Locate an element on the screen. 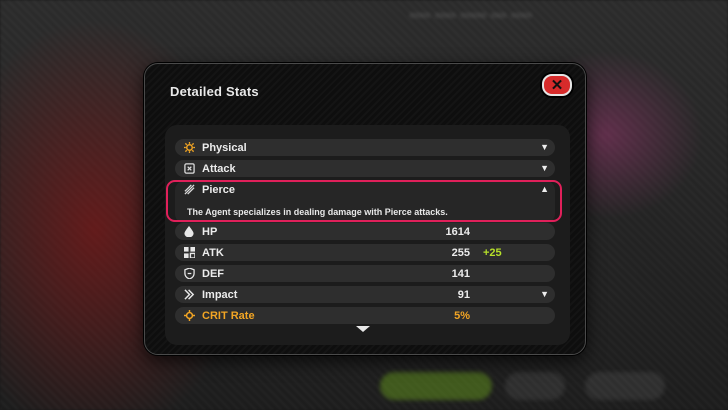 The width and height of the screenshot is (728, 410). stat-row-impact: Impact 91 ▼ is located at coordinates (365, 294).